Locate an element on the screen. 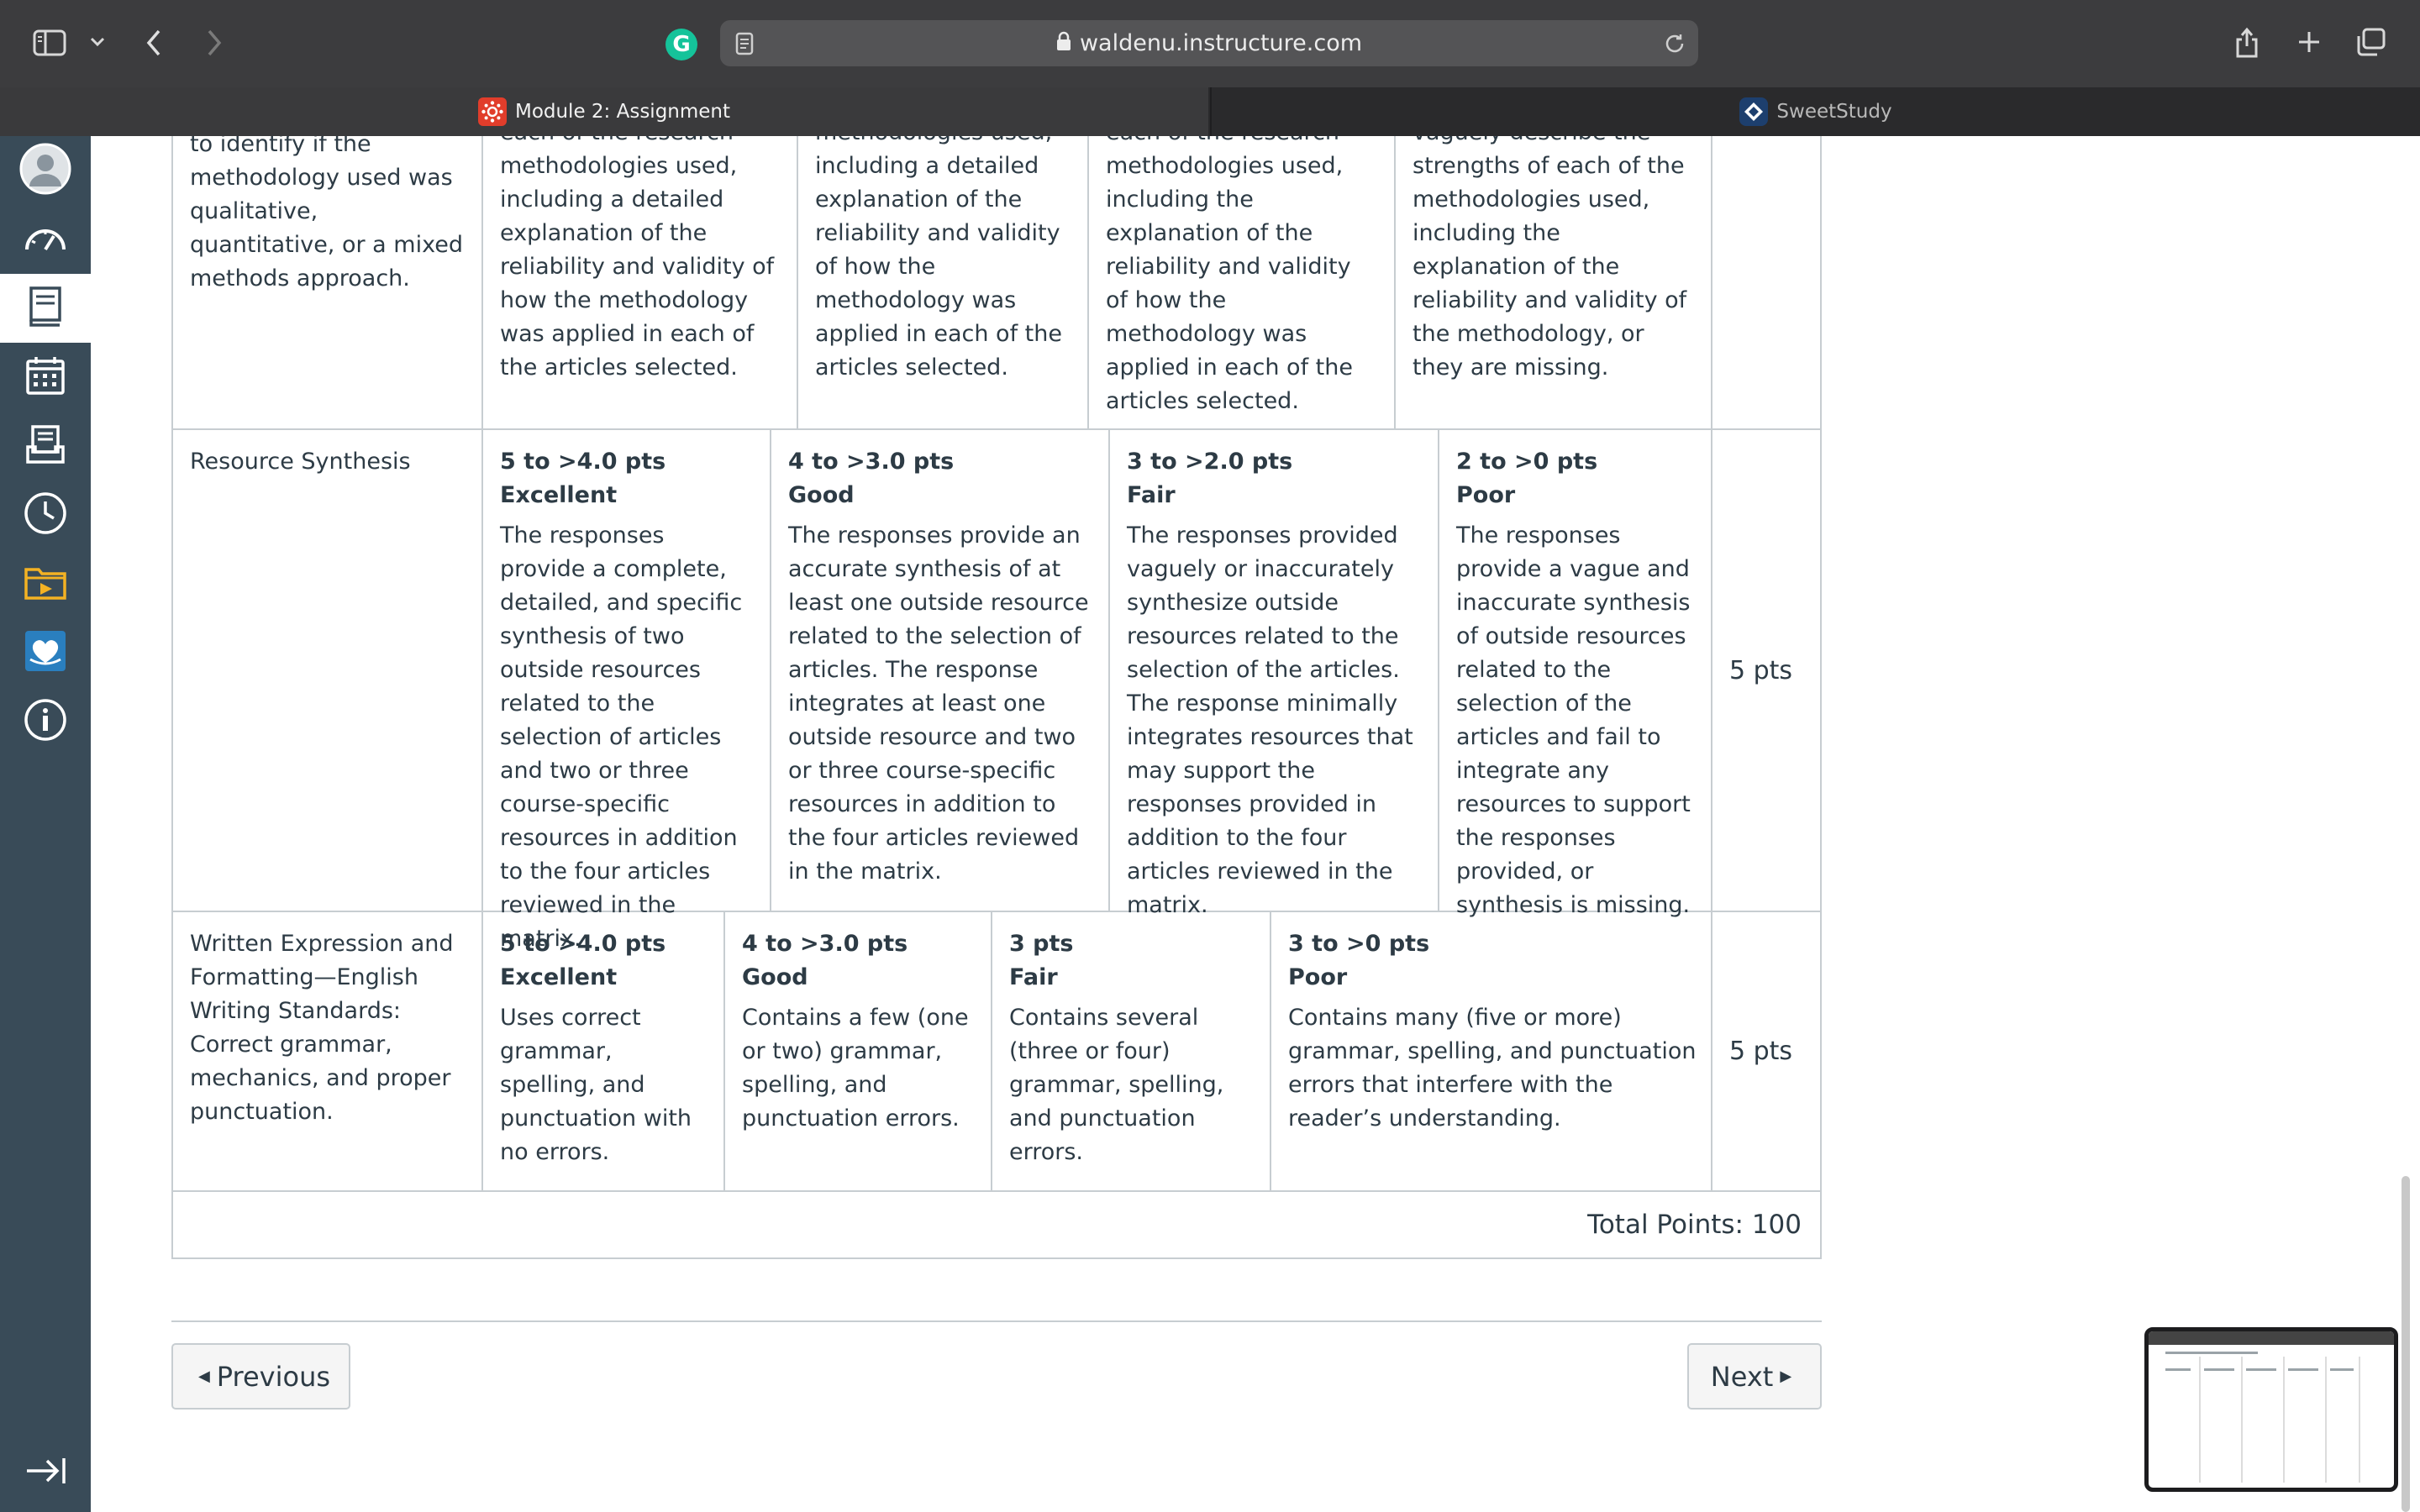  nav-courses is located at coordinates (45, 308).